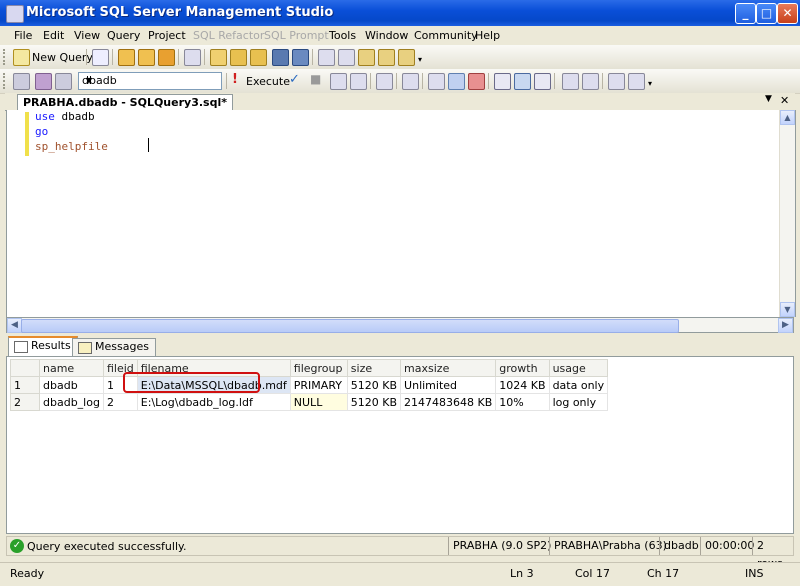  I want to click on menu-query: Query, so click(123, 35).